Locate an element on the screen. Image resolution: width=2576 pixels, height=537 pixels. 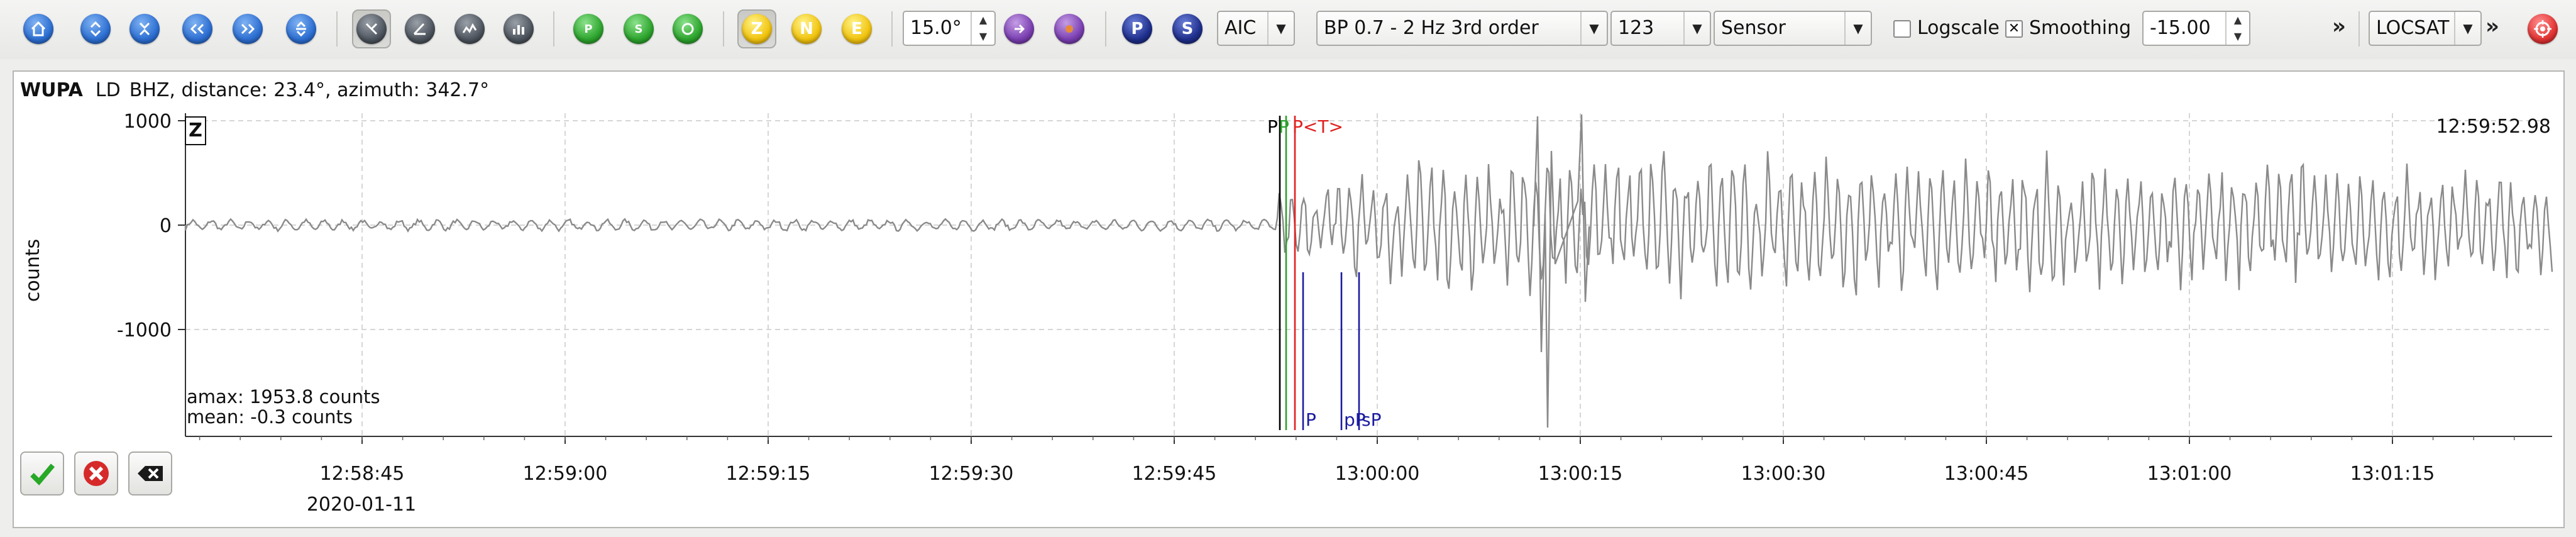
accept-button is located at coordinates (42, 473).